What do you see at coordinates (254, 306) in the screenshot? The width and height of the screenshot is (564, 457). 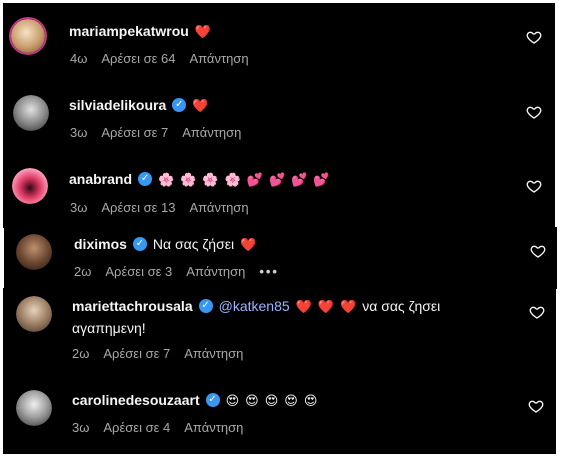 I see `mention-link: @katken85` at bounding box center [254, 306].